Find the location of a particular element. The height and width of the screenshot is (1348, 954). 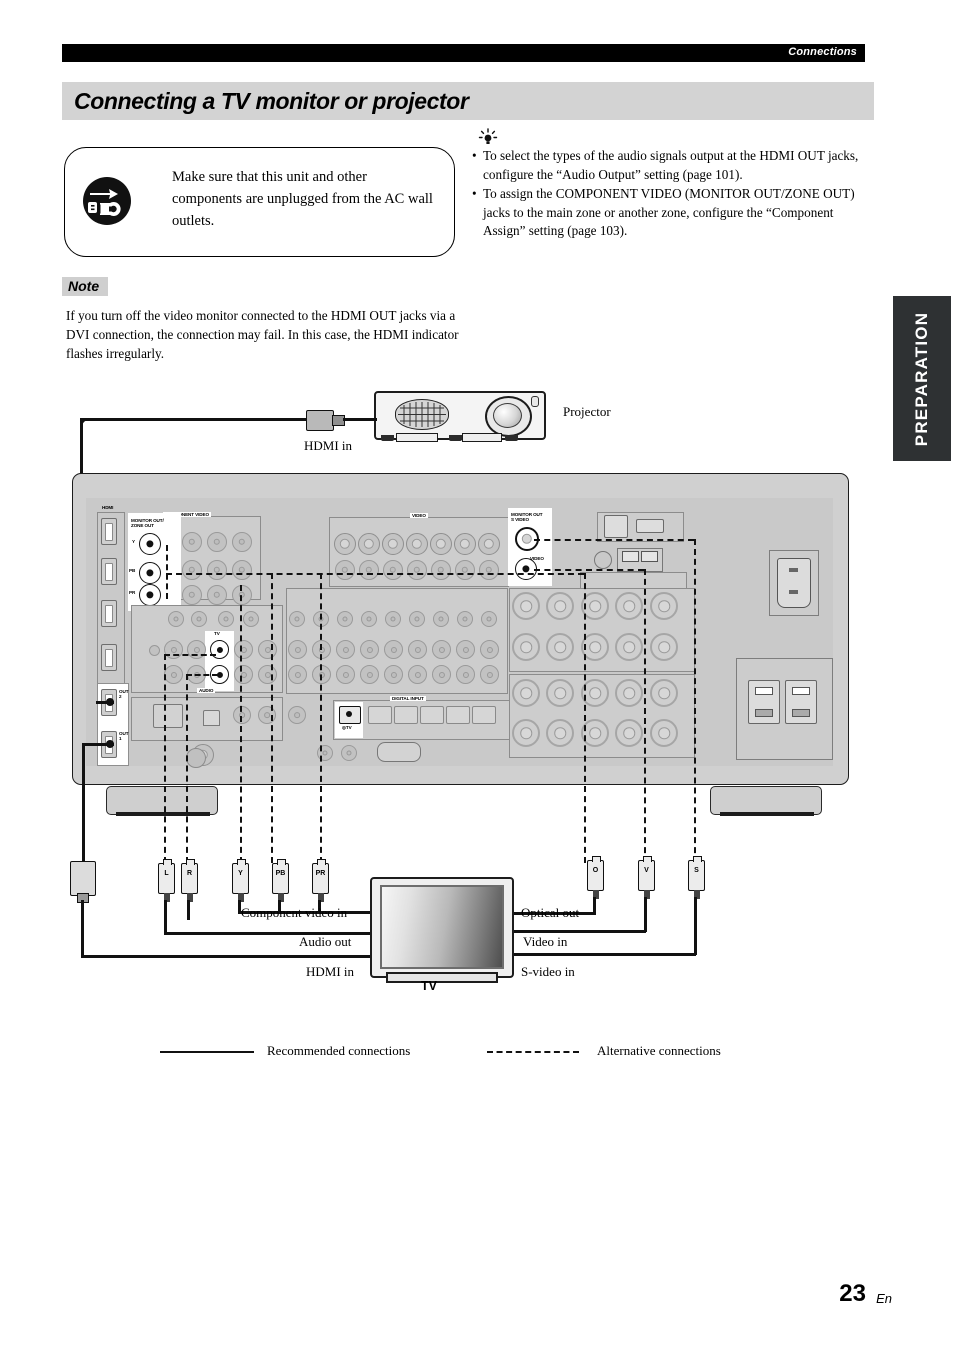

page-title: Connecting a TV monitor or projector is located at coordinates (271, 101).